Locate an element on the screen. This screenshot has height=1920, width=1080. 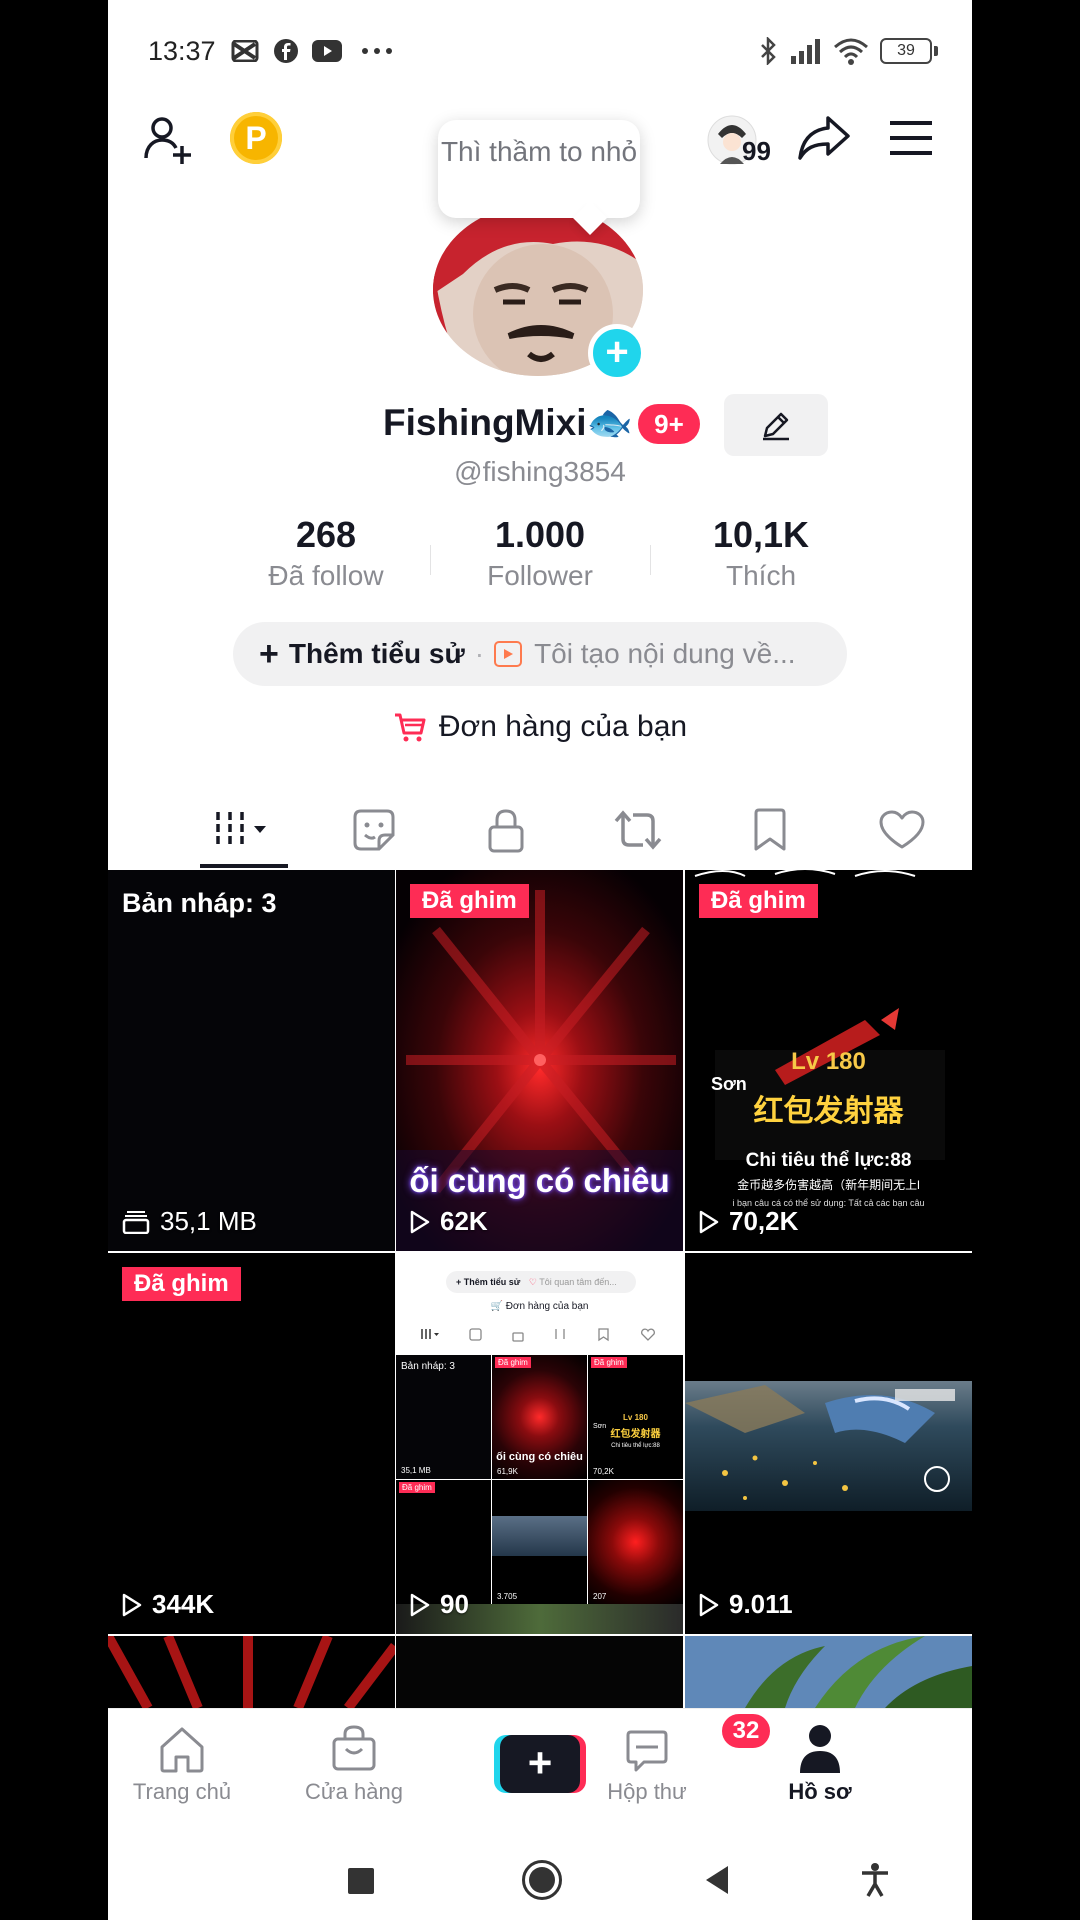
share-icon is located at coordinates (824, 138).